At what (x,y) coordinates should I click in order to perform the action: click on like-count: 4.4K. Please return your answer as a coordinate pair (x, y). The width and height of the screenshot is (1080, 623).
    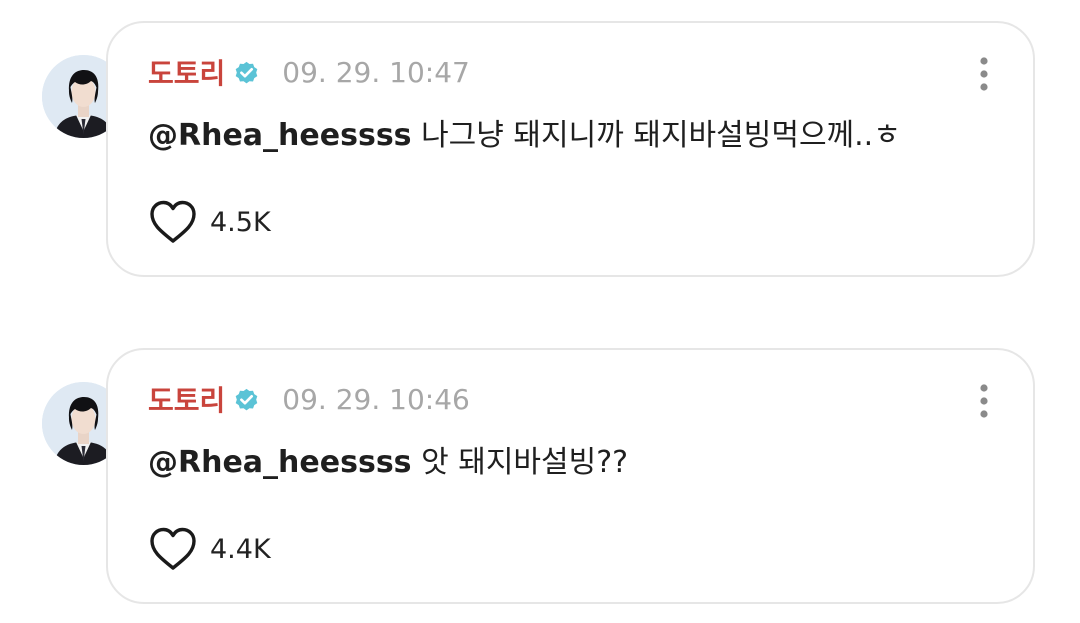
    Looking at the image, I should click on (240, 549).